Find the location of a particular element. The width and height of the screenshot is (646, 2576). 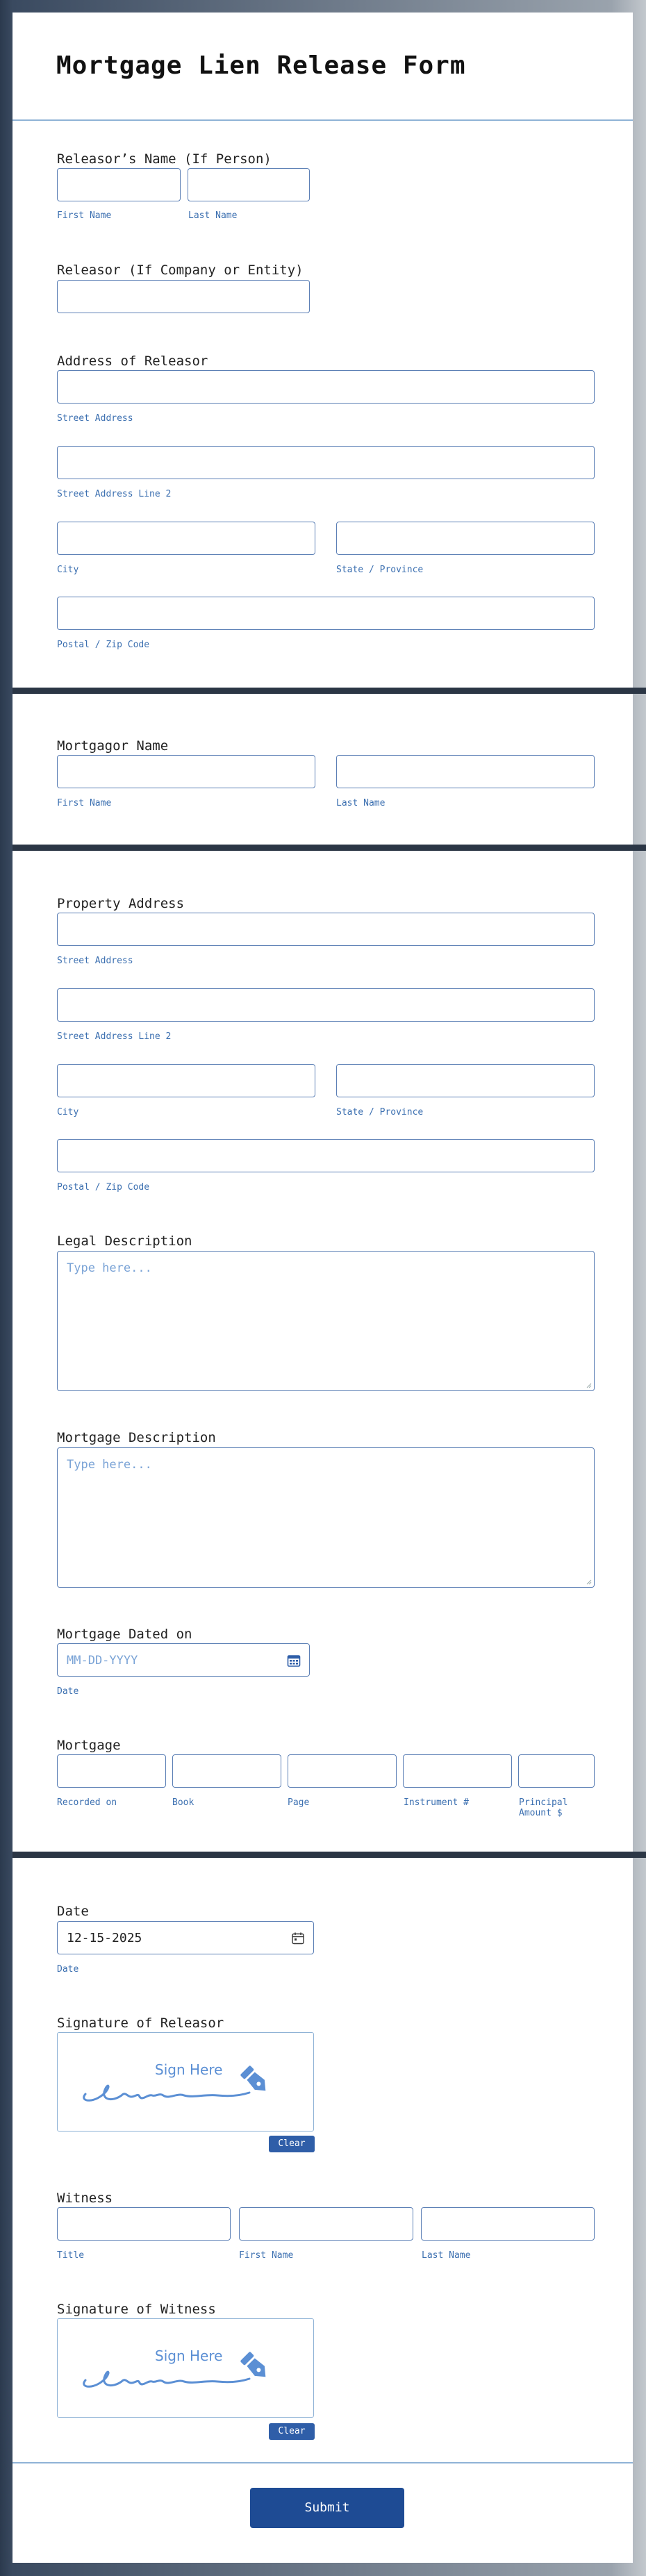

book-sublabel: Book is located at coordinates (183, 1802).